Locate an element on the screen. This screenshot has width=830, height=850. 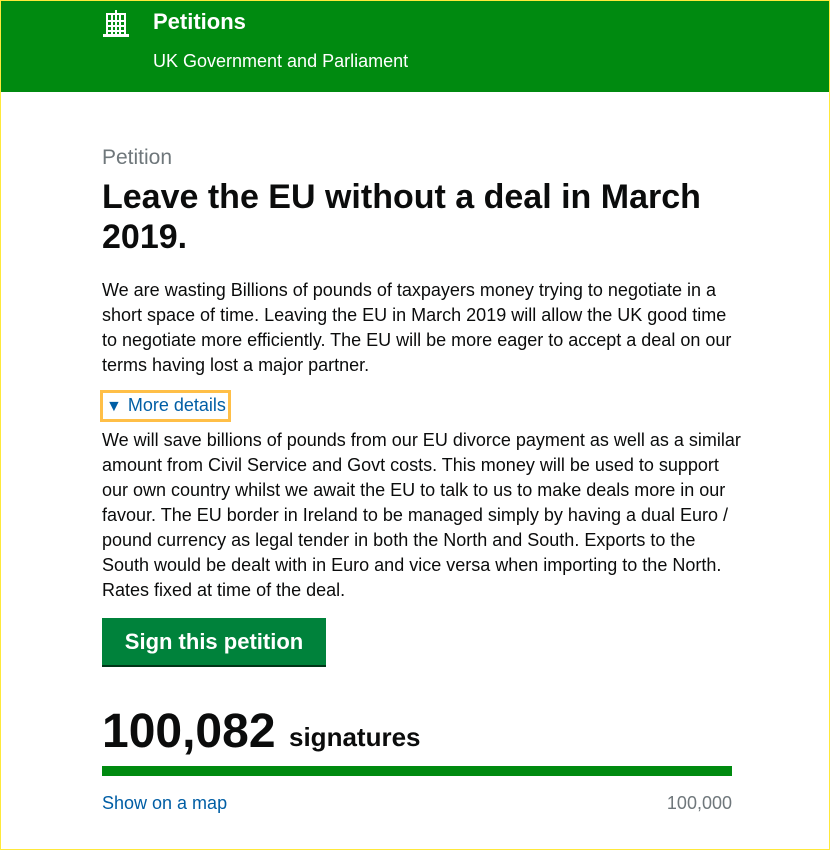
signature-progress-bar is located at coordinates (417, 771).